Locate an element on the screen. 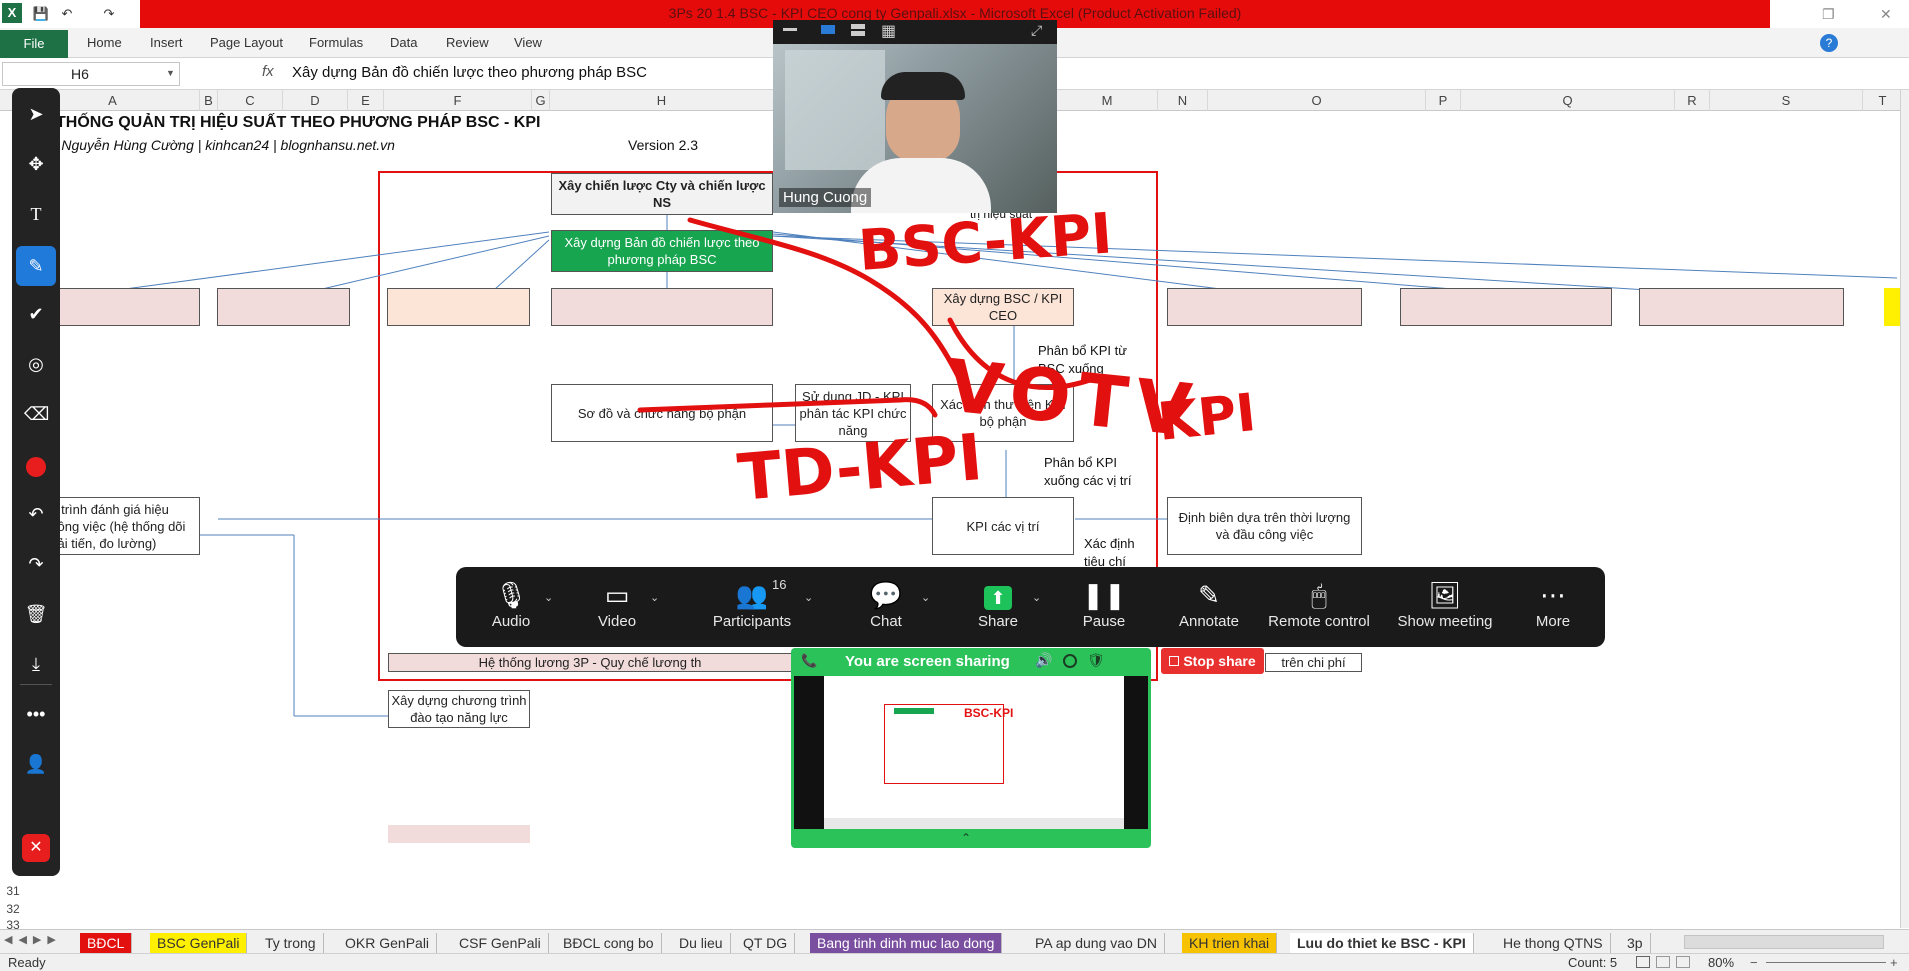  hair-image is located at coordinates (923, 86).